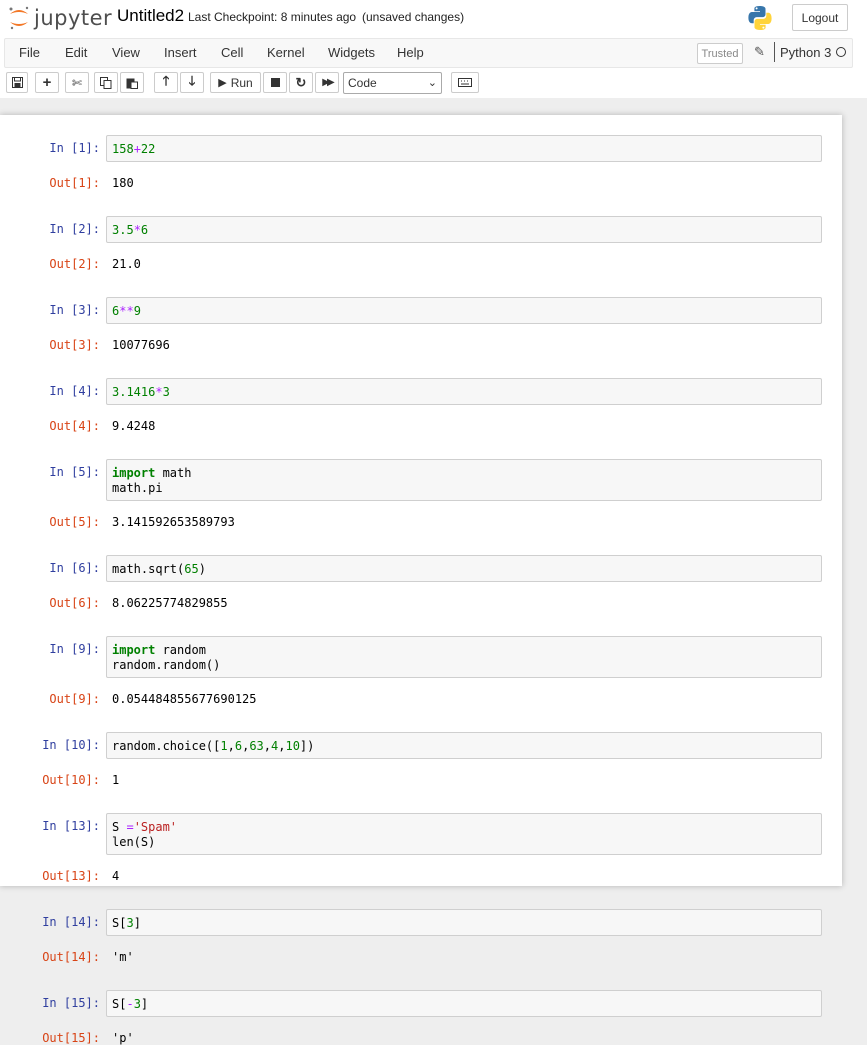 The height and width of the screenshot is (1045, 867). Describe the element at coordinates (173, 522) in the screenshot. I see `cell-output: 3.141592653589793` at that location.